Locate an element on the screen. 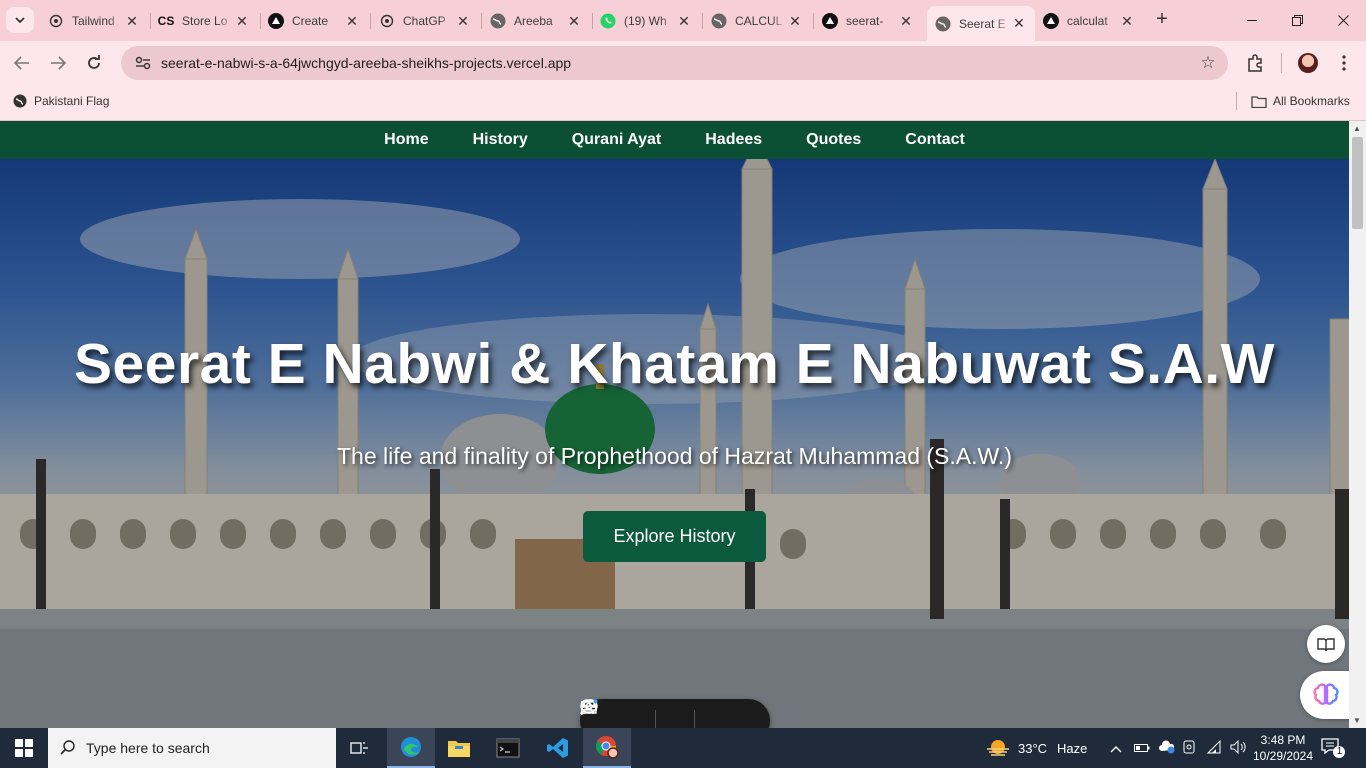 This screenshot has width=1366, height=768. task-view-icon is located at coordinates (359, 748).